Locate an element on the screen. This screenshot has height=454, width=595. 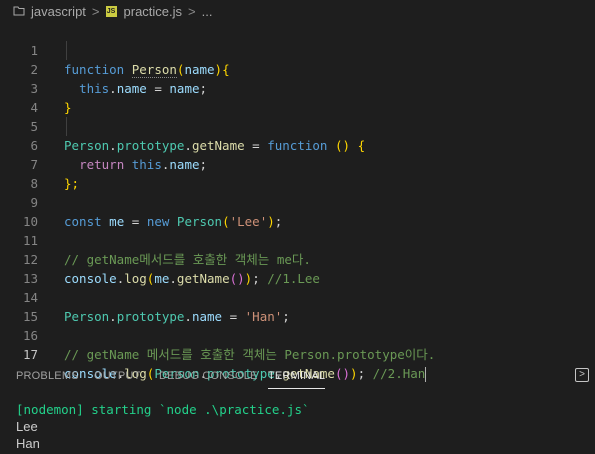
tab-terminal: TERMINAL is located at coordinates (297, 375).